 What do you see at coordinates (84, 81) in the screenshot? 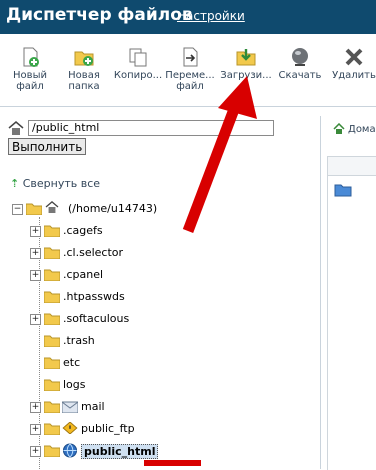
I see `new-folder-label: Новая папка` at bounding box center [84, 81].